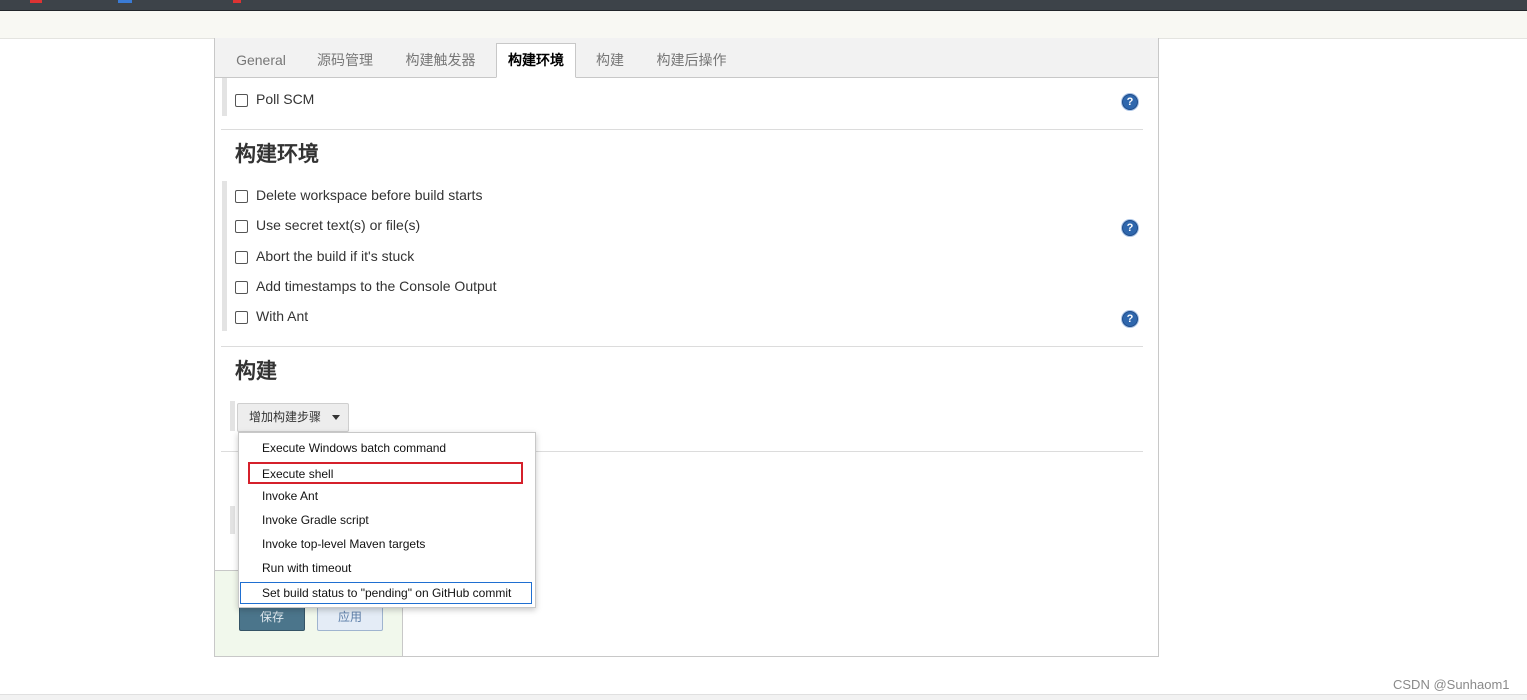 Image resolution: width=1527 pixels, height=700 pixels. What do you see at coordinates (277, 154) in the screenshot?
I see `build-environment-heading: 构建环境` at bounding box center [277, 154].